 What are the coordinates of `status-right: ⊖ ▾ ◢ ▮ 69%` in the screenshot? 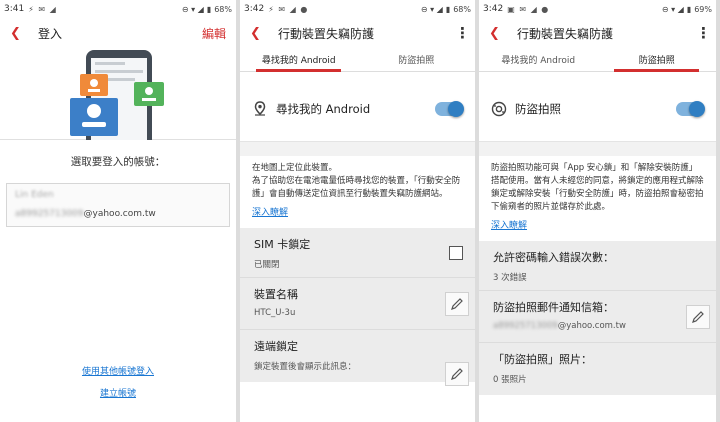 It's located at (687, 9).